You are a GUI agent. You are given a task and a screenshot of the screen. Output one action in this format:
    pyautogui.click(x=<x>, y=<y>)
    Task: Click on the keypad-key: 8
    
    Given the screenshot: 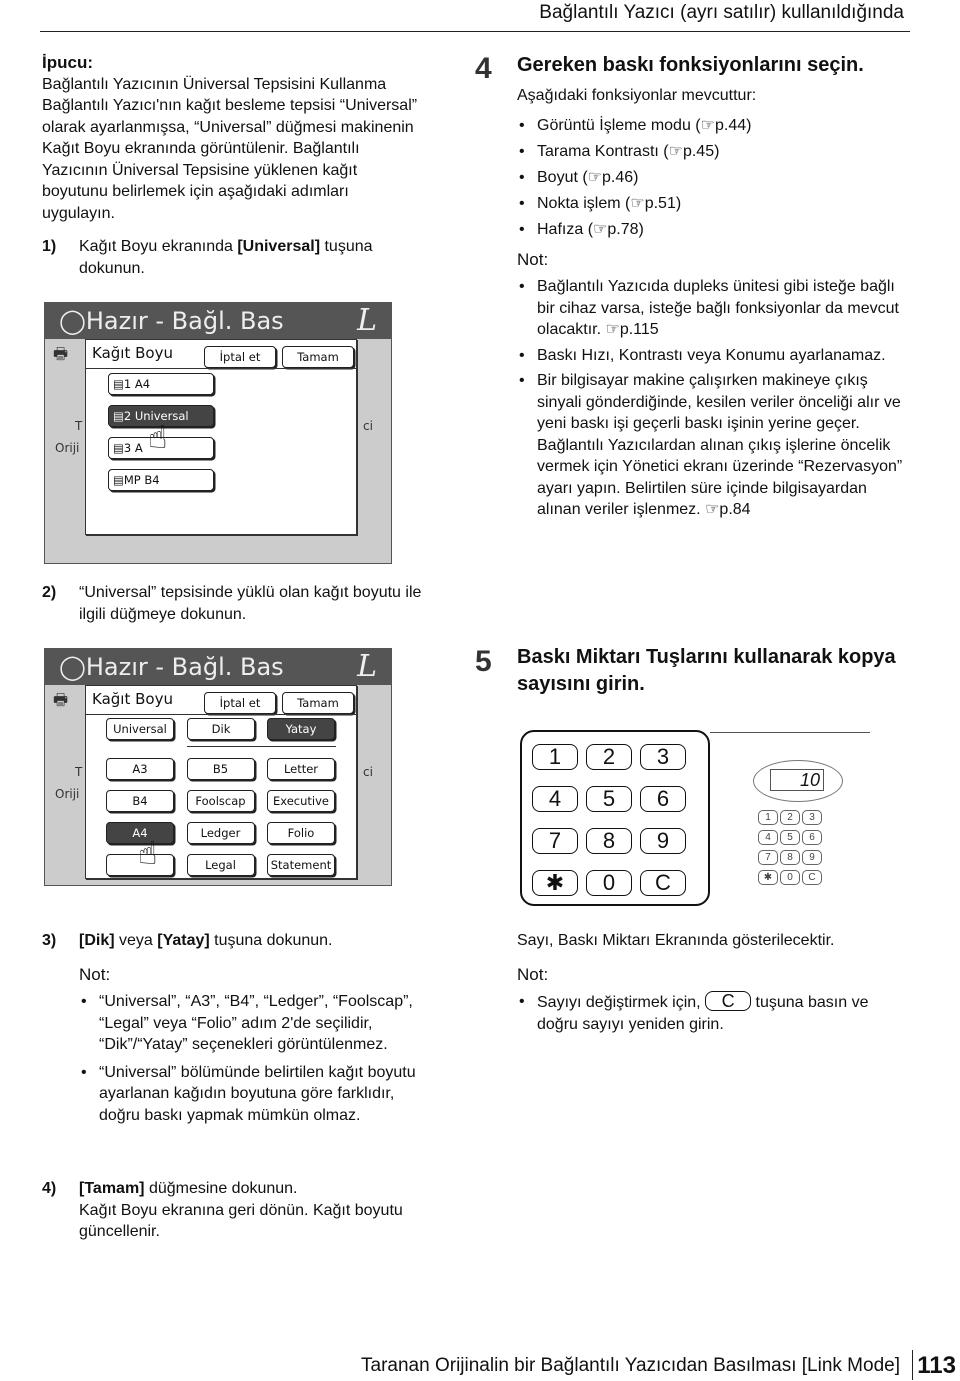 What is the action you would take?
    pyautogui.click(x=609, y=841)
    